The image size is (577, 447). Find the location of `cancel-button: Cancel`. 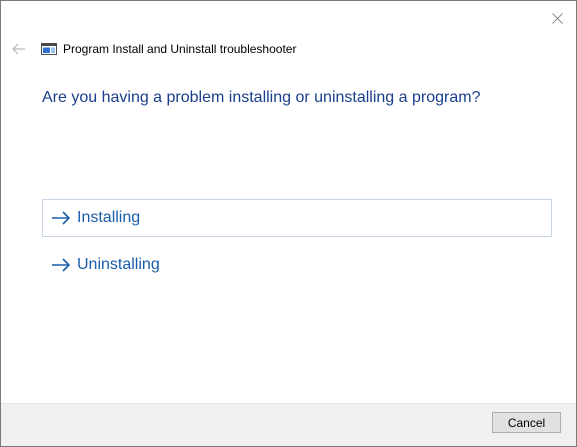

cancel-button: Cancel is located at coordinates (526, 422).